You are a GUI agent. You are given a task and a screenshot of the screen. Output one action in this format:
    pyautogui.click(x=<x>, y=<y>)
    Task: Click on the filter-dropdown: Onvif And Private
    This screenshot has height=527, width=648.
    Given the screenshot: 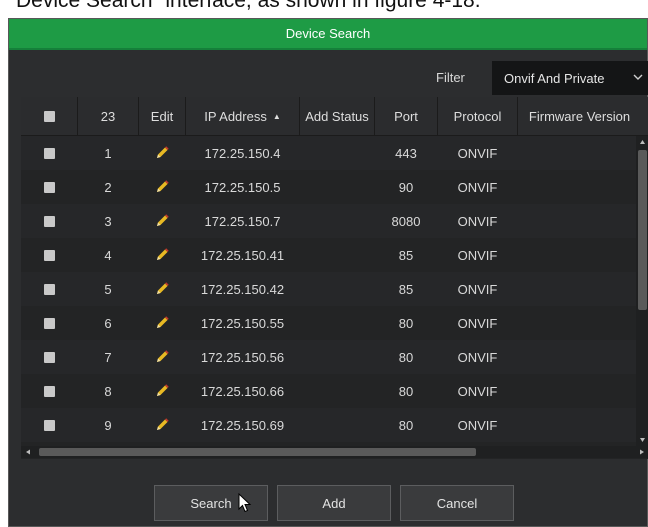 What is the action you would take?
    pyautogui.click(x=570, y=78)
    